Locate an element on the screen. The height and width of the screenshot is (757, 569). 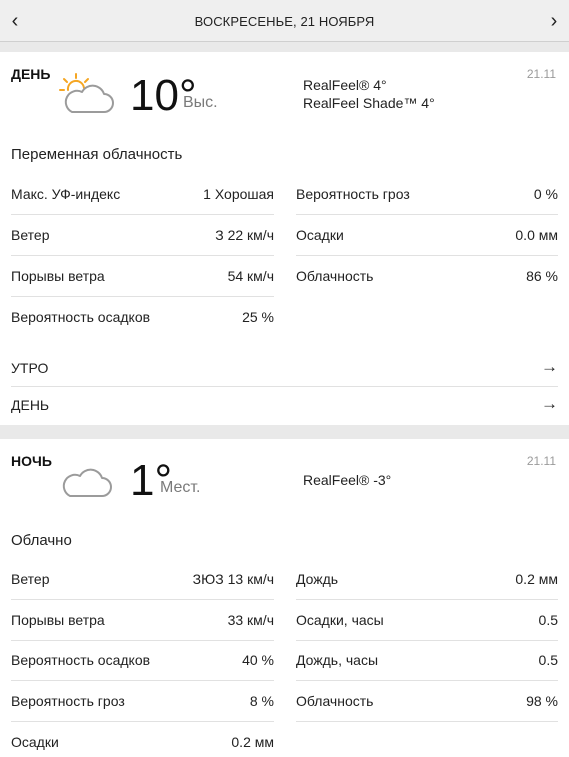
detail-value: 25 % is located at coordinates (258, 317).